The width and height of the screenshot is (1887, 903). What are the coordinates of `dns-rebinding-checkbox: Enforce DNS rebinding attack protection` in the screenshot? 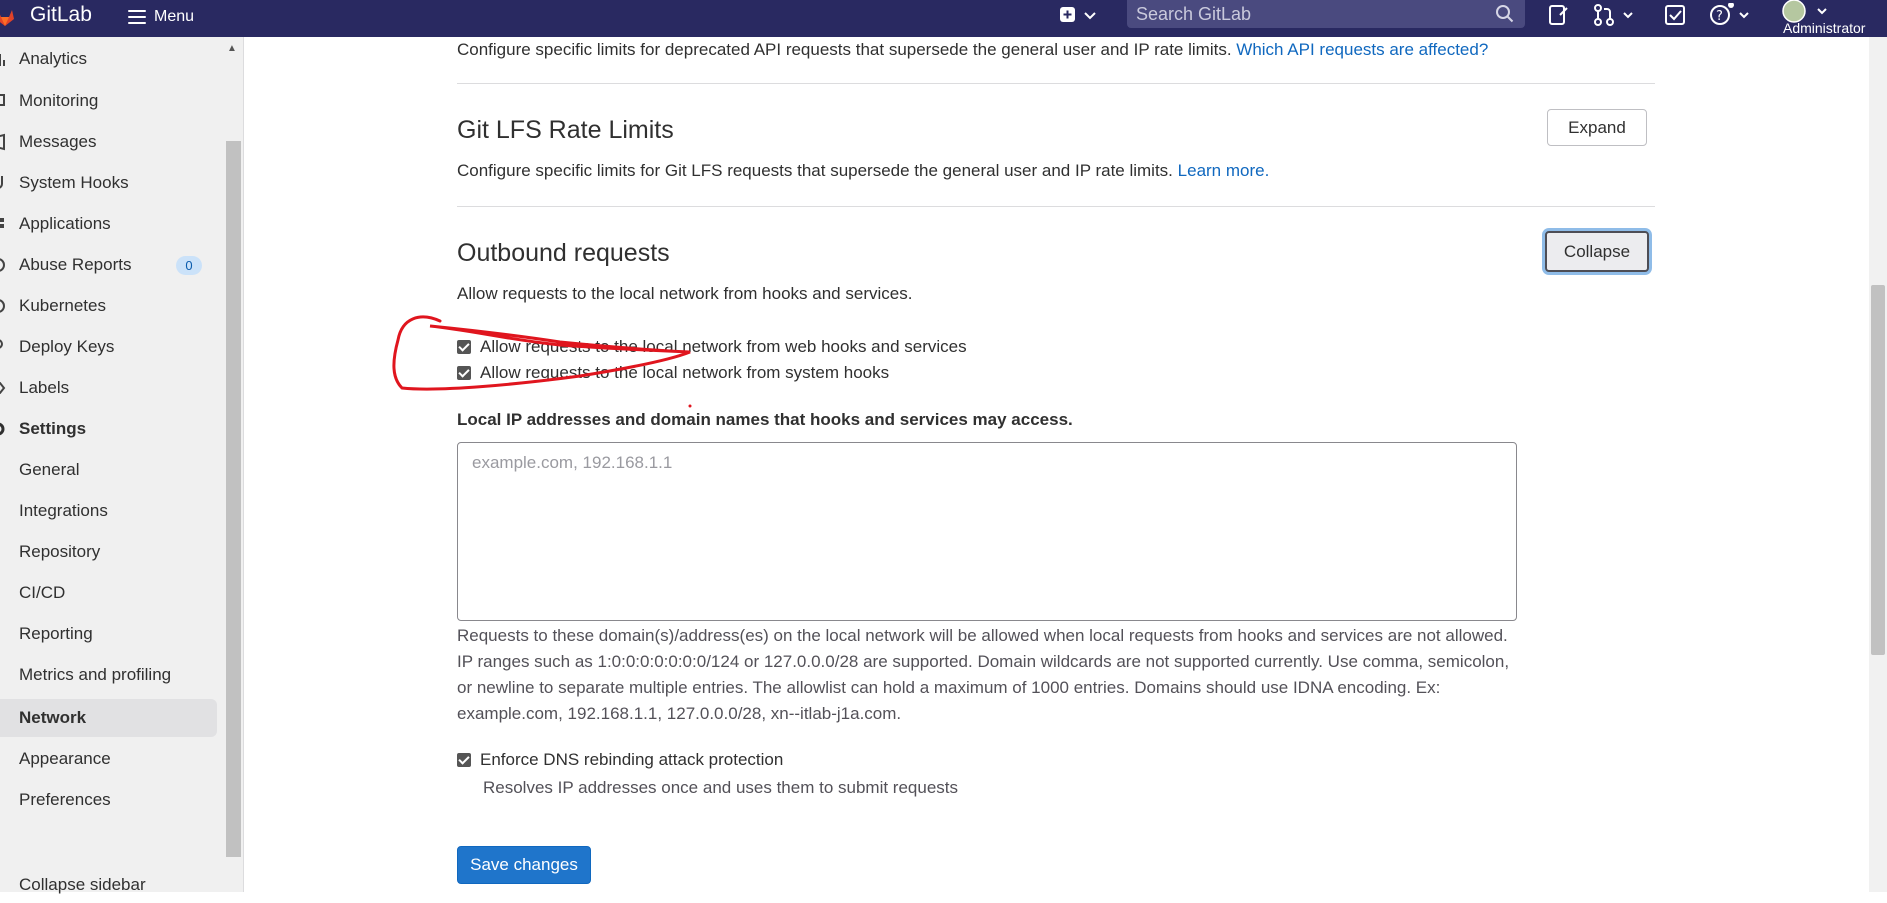 It's located at (620, 760).